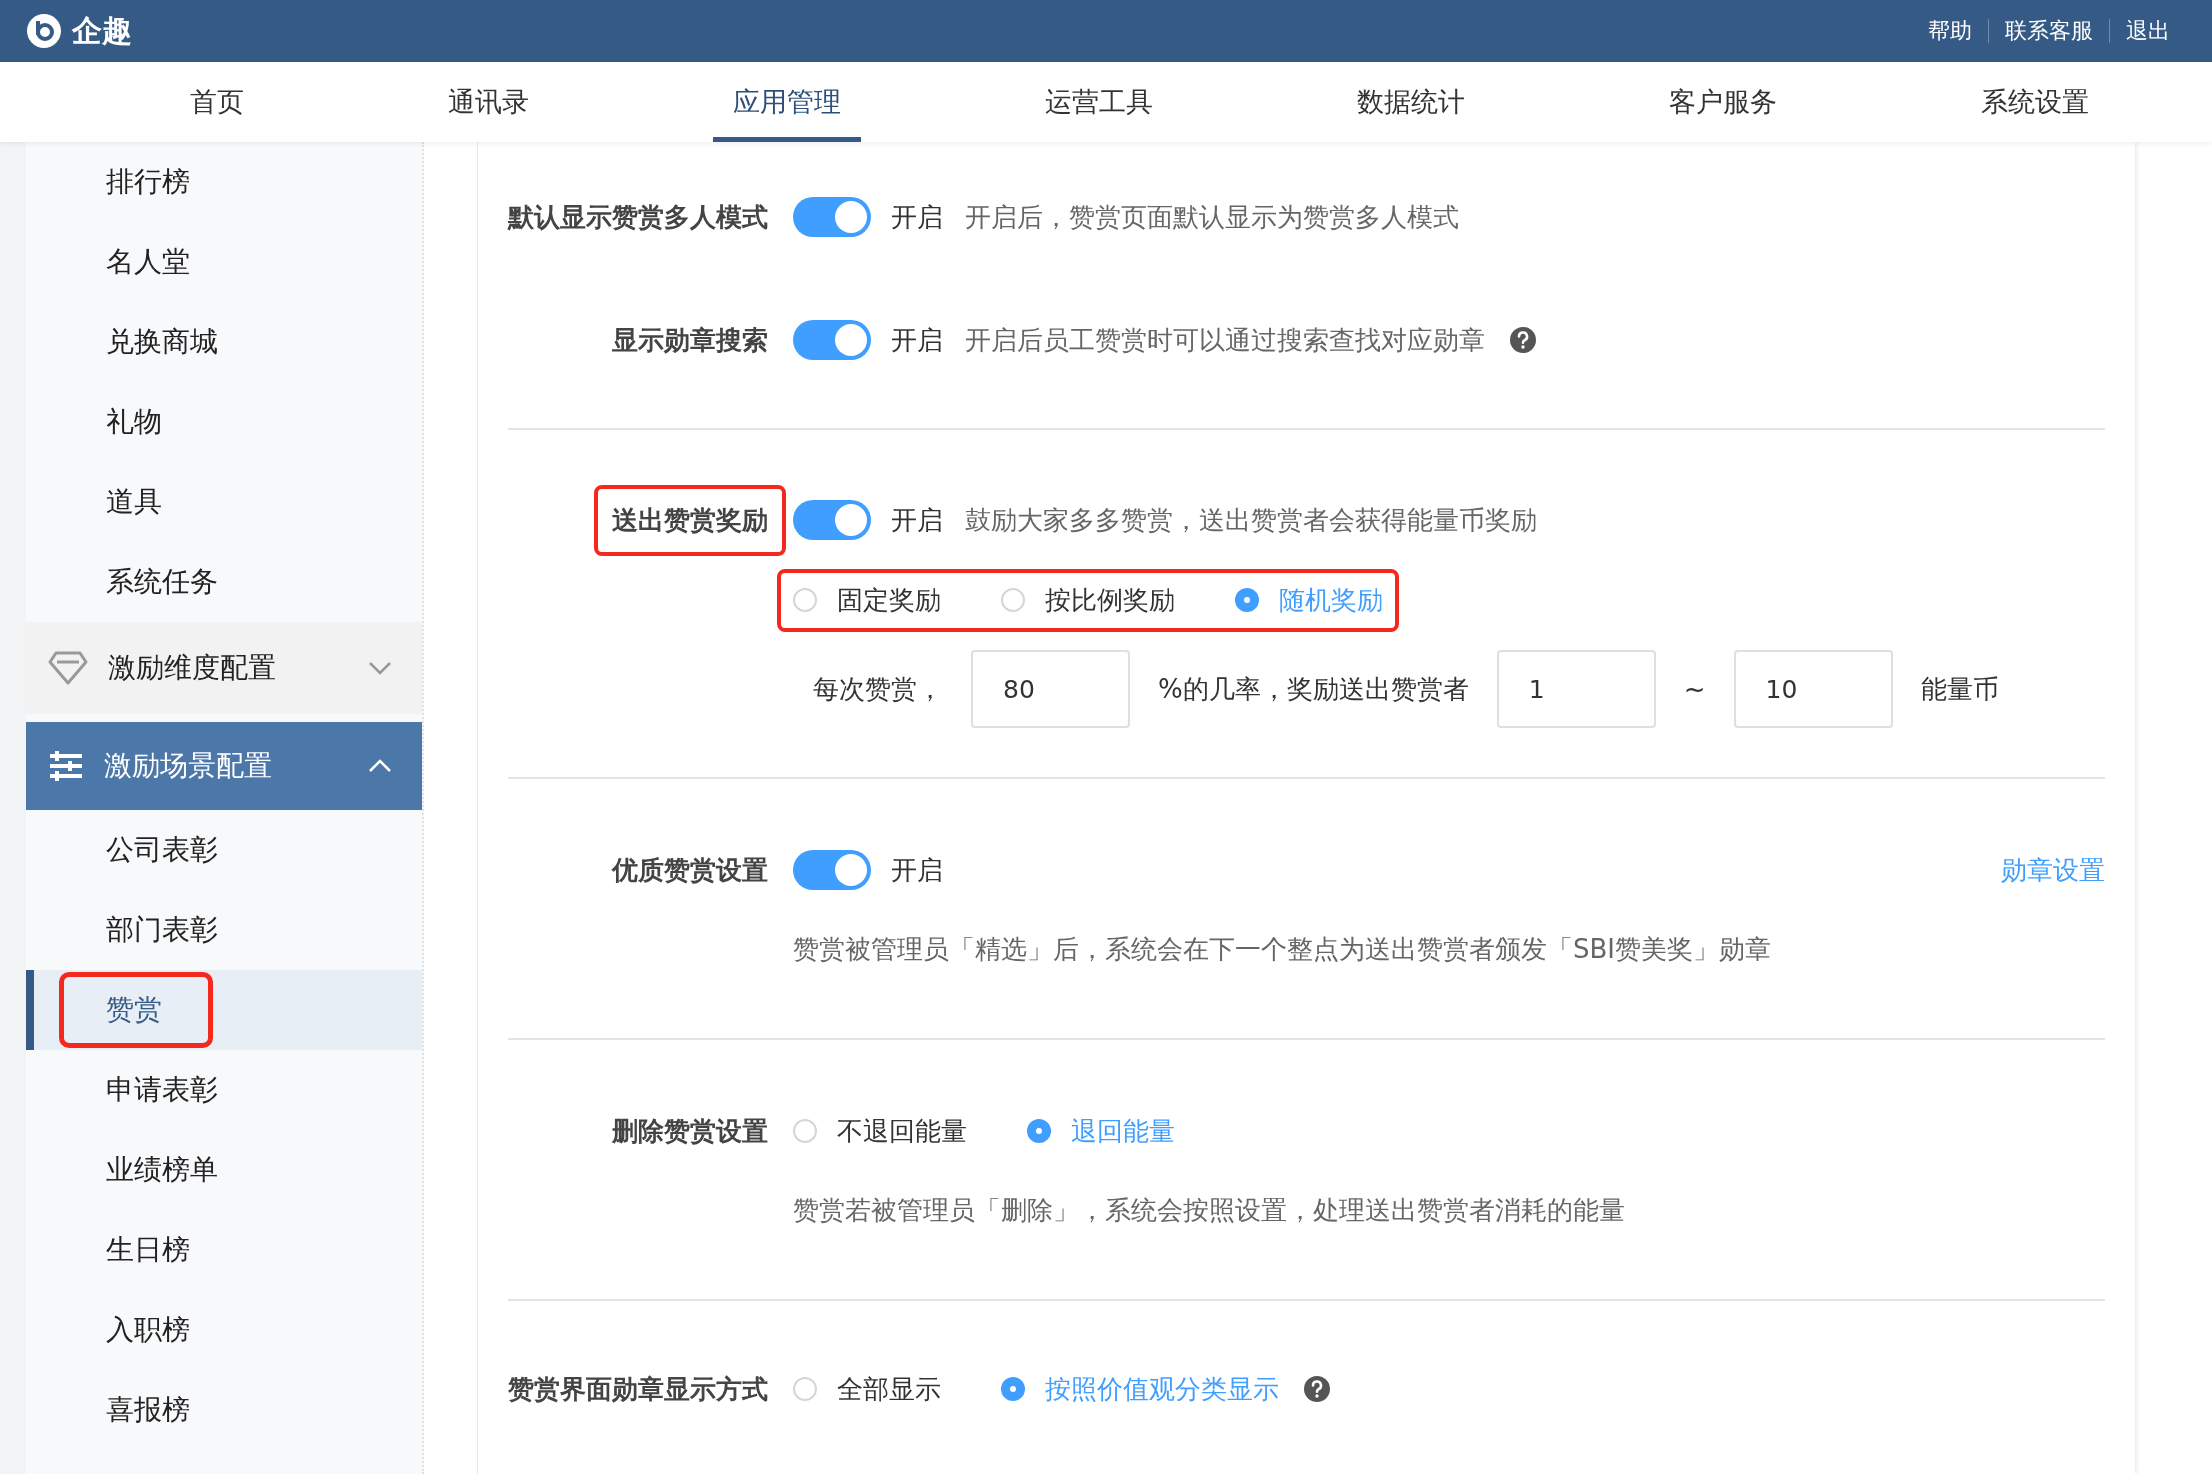 This screenshot has width=2212, height=1474. Describe the element at coordinates (148, 1250) in the screenshot. I see `sidebar-item-label: 生日榜` at that location.